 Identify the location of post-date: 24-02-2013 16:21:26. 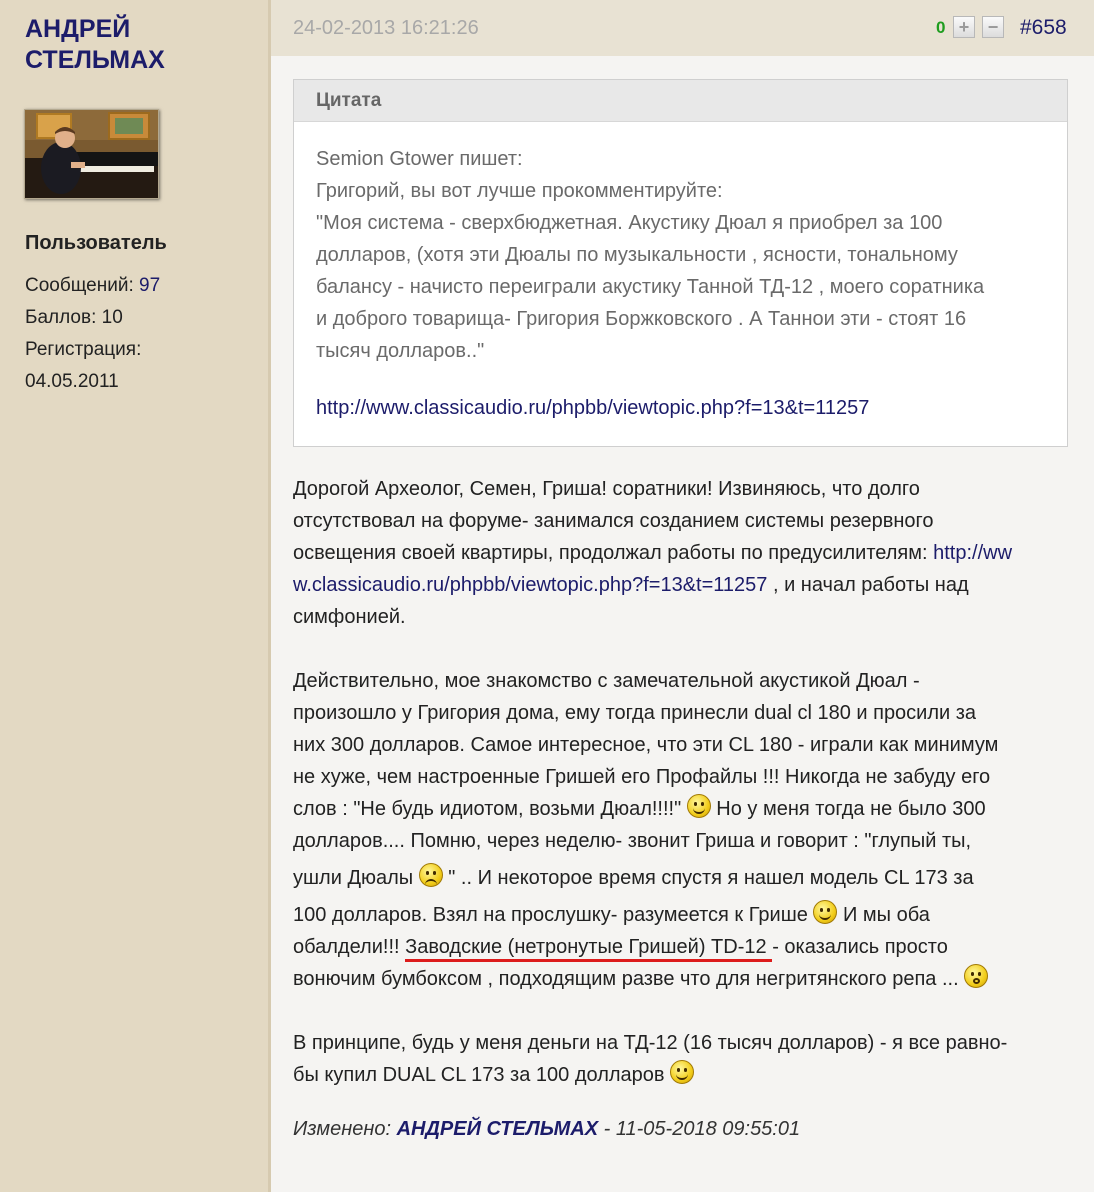
(386, 28).